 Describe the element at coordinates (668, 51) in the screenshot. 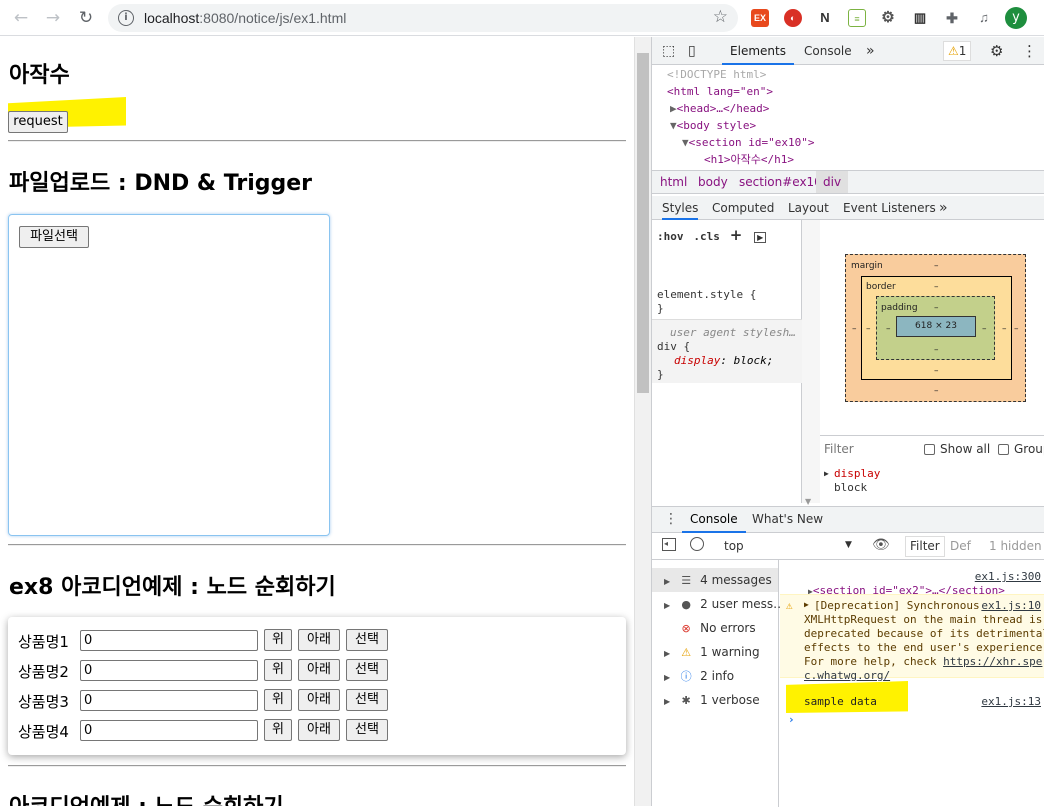

I see `inspect-element-icon: ⬚` at that location.